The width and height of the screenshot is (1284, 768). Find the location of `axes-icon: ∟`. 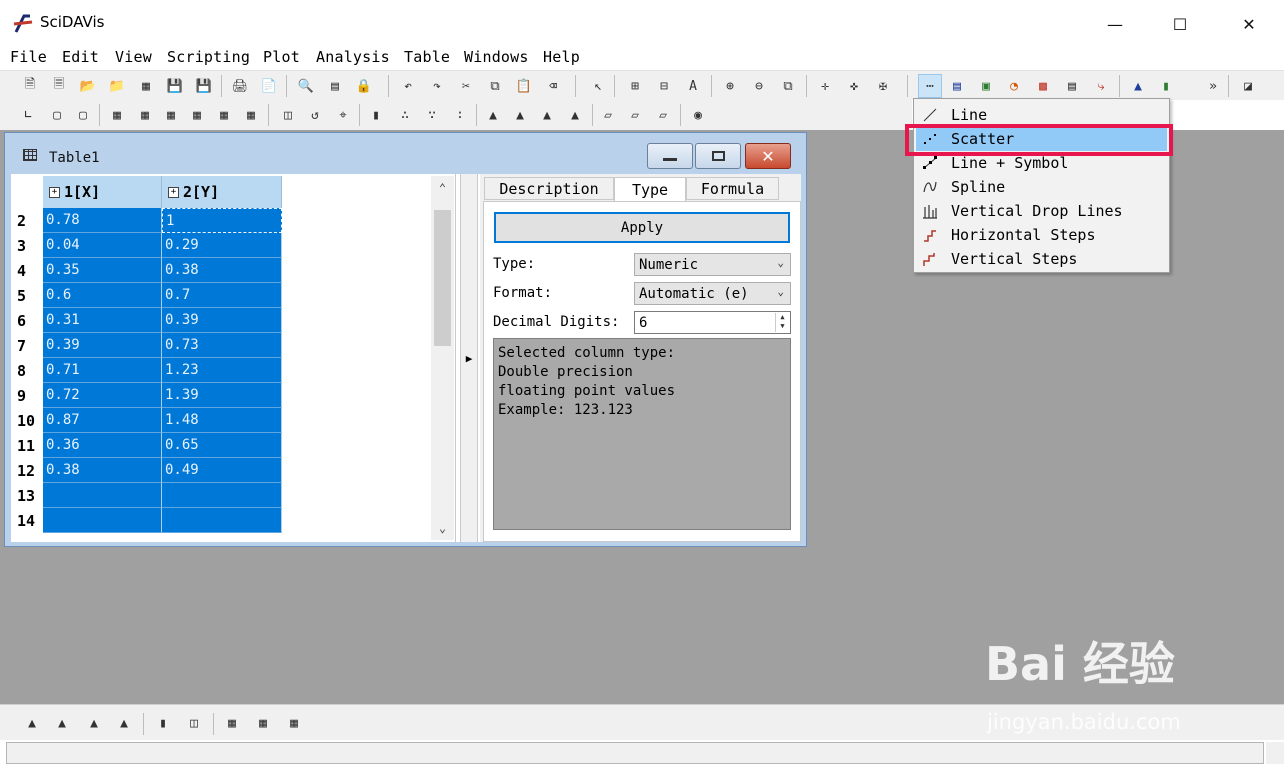

axes-icon: ∟ is located at coordinates (28, 115).